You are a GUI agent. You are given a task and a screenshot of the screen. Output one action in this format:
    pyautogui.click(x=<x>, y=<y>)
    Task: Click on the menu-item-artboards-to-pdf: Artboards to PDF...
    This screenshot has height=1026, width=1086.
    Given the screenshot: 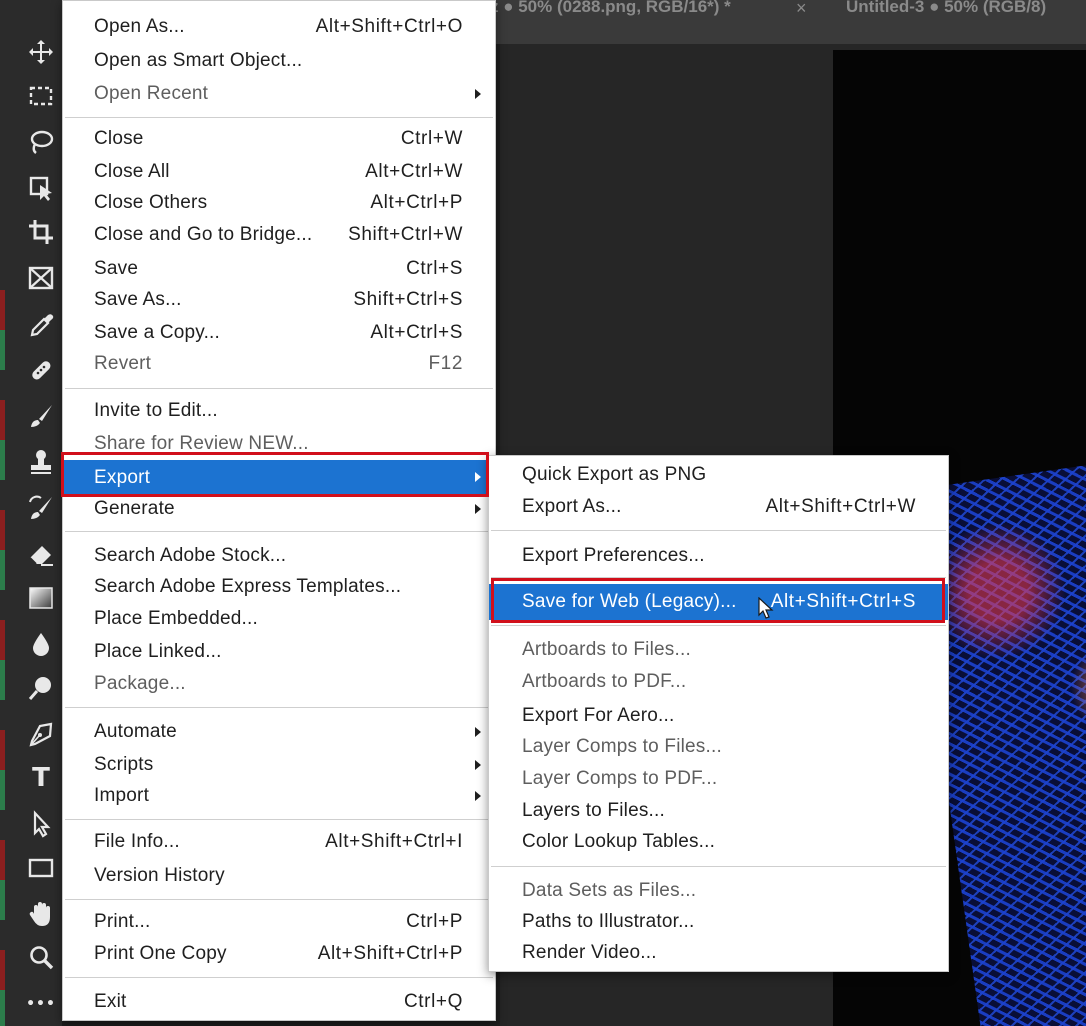 What is the action you would take?
    pyautogui.click(x=718, y=681)
    